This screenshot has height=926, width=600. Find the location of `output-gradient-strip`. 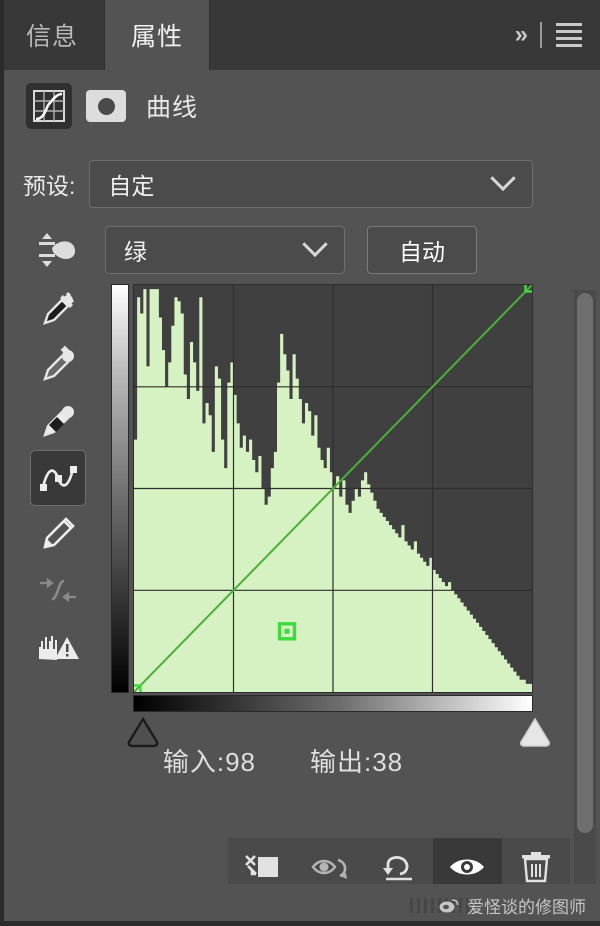

output-gradient-strip is located at coordinates (120, 488).